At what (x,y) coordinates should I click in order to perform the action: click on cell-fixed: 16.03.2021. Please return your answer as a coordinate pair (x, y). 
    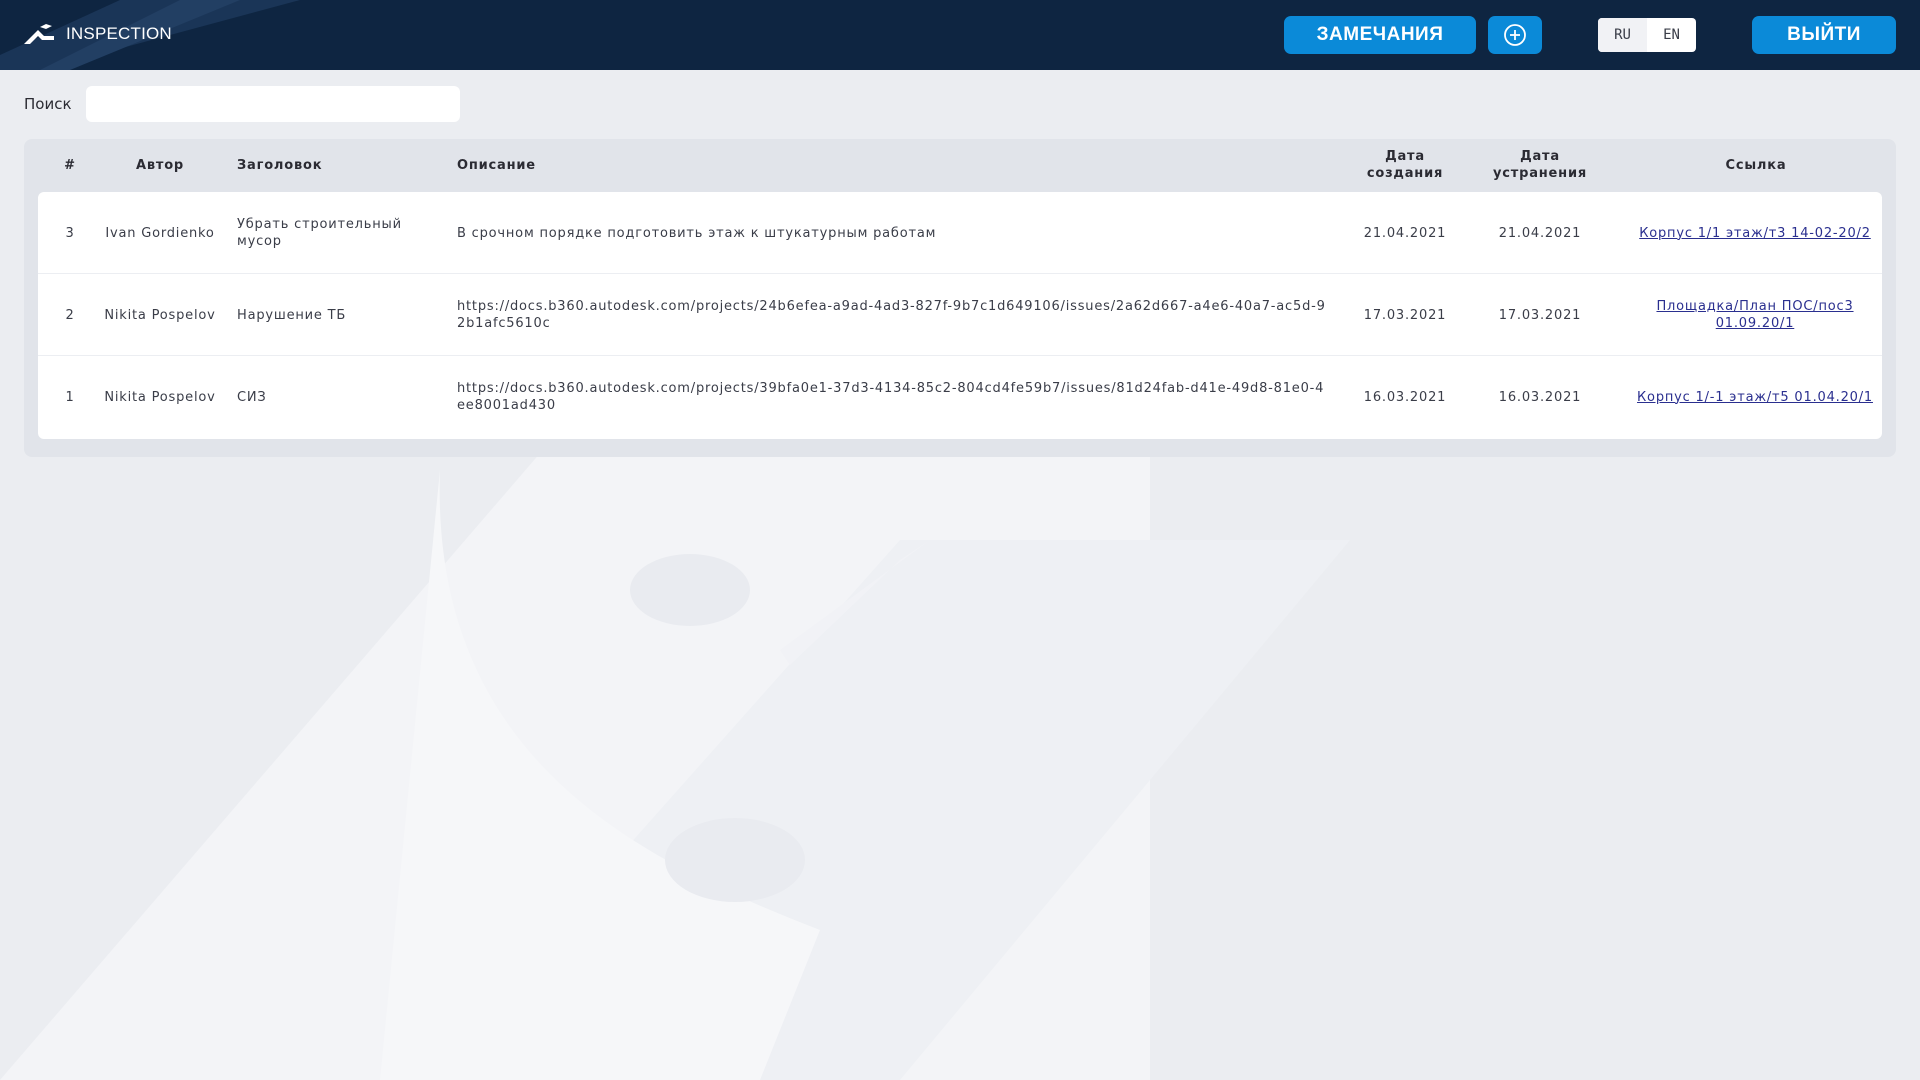
    Looking at the image, I should click on (1540, 397).